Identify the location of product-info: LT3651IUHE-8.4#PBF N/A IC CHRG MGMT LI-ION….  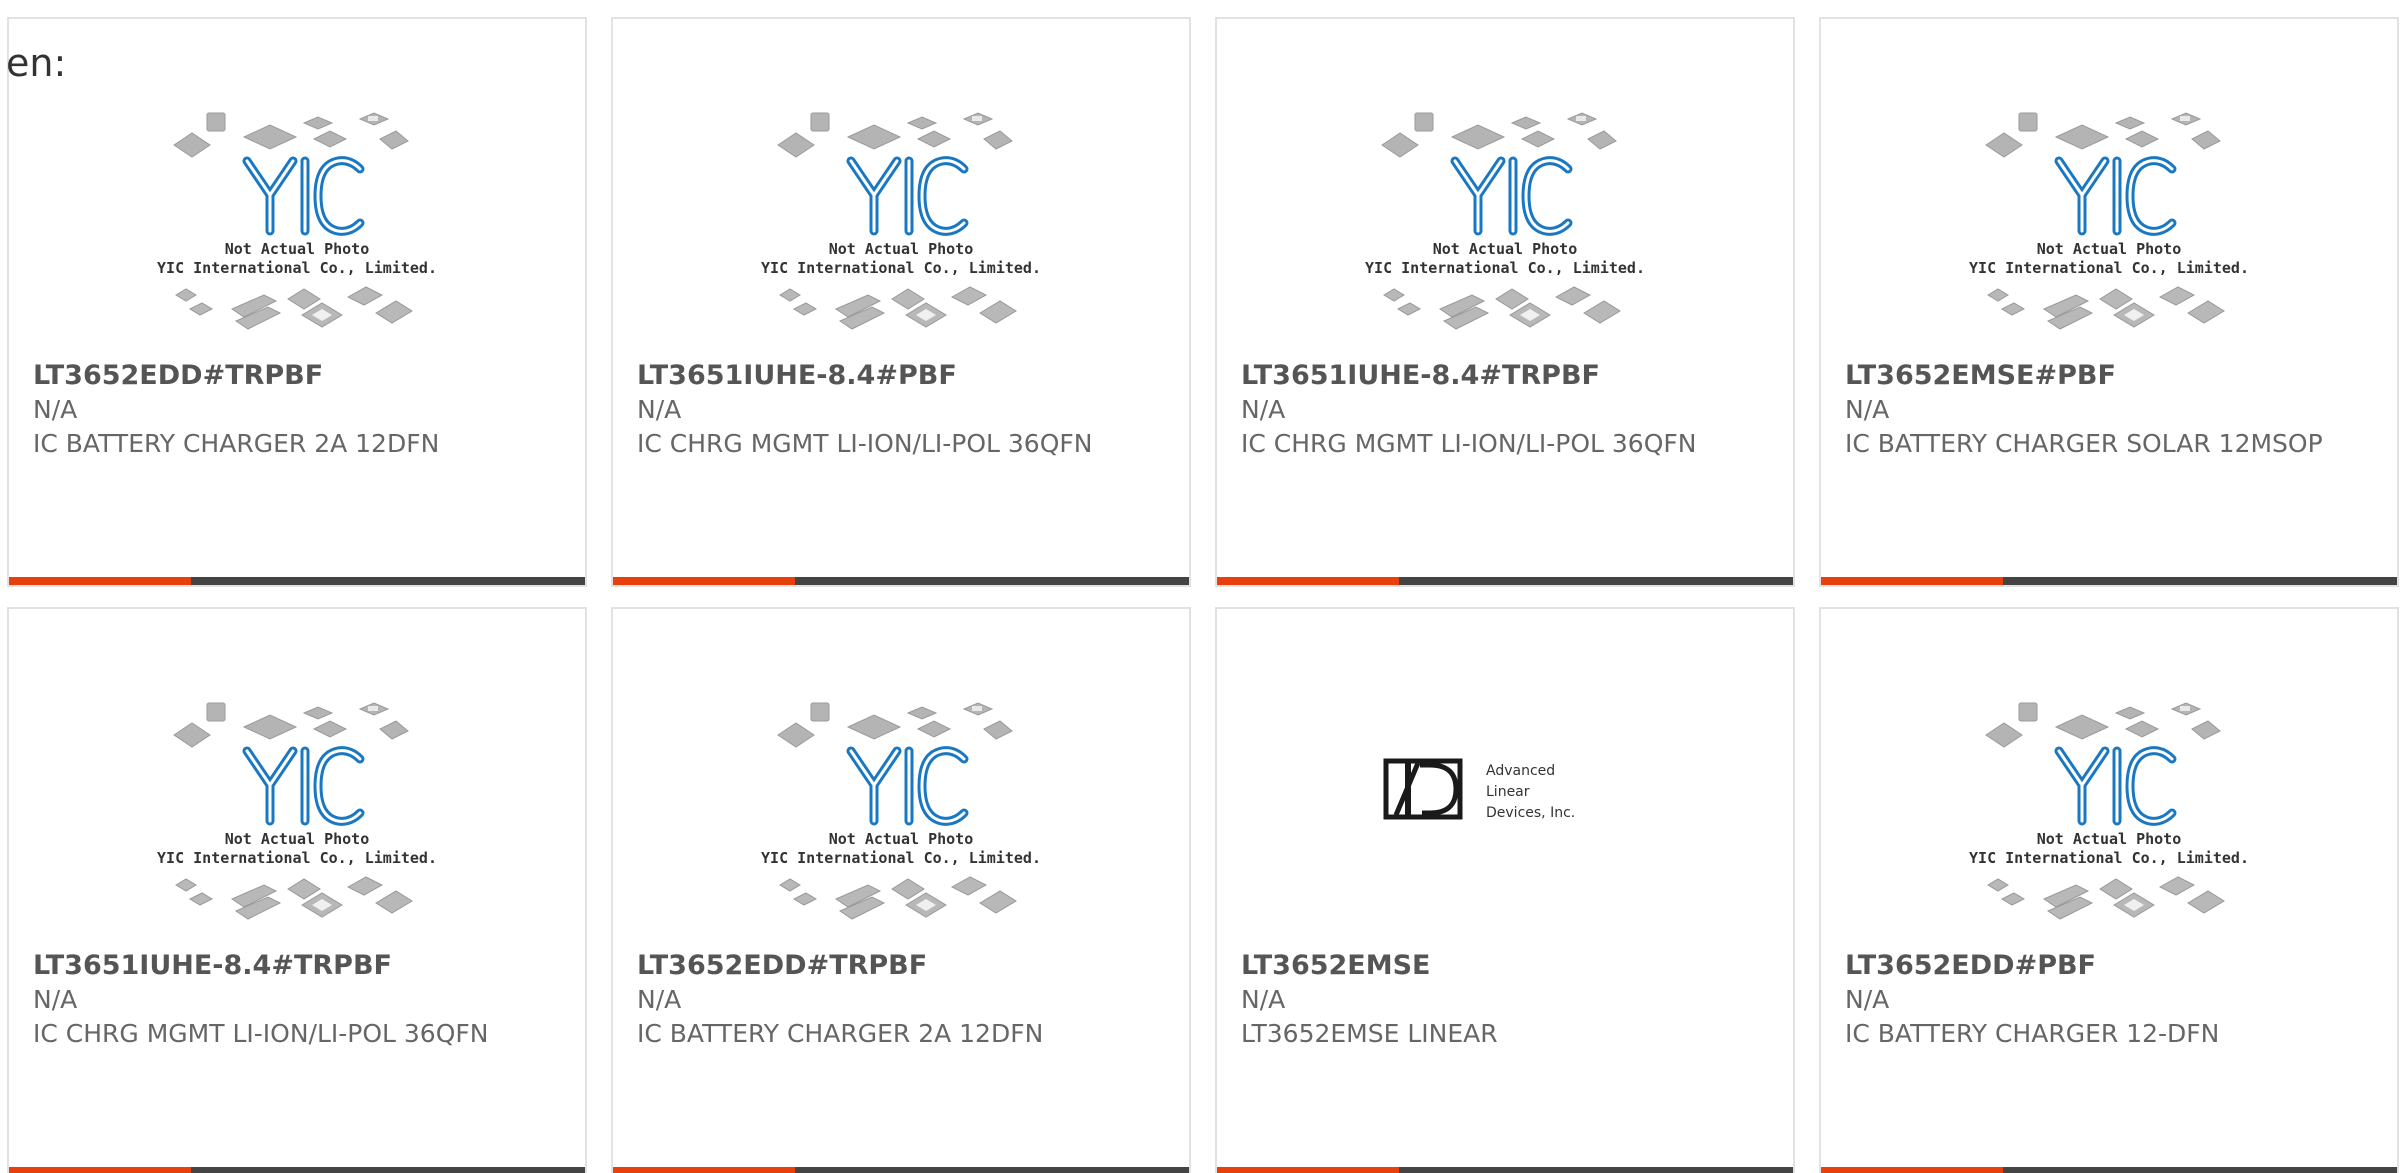
(901, 410).